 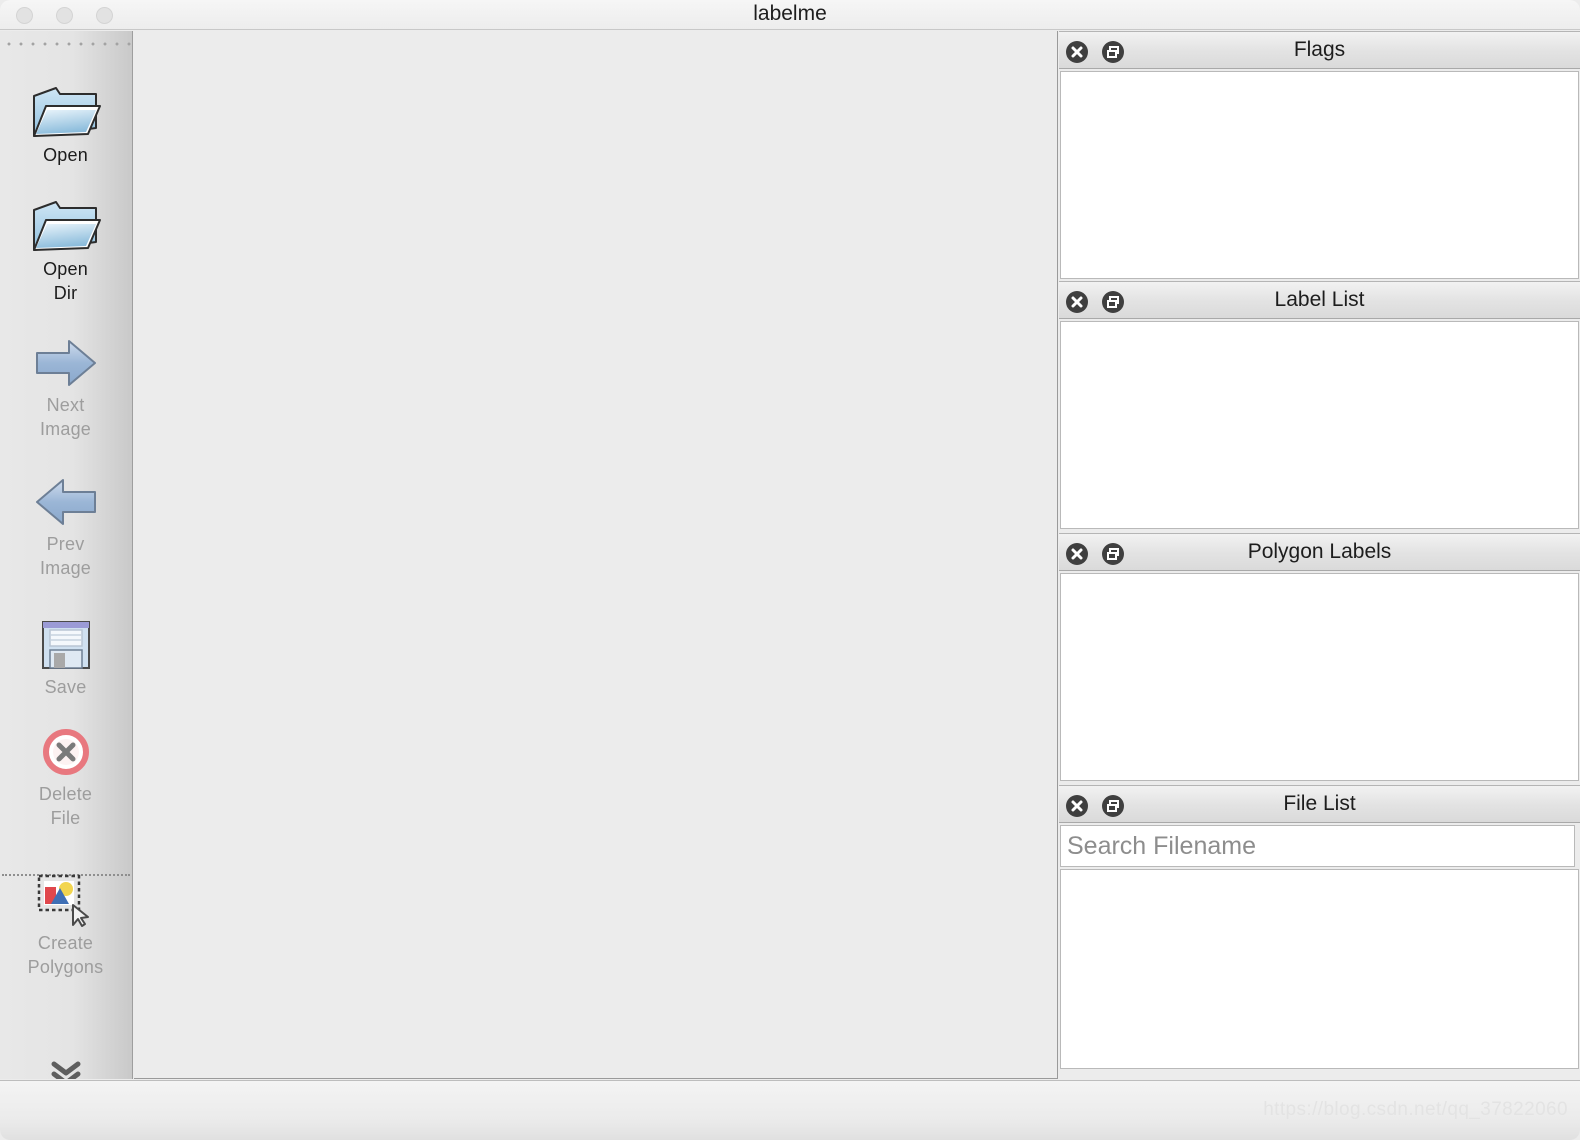 I want to click on toolbar-label-save-text: Save, so click(x=65, y=687).